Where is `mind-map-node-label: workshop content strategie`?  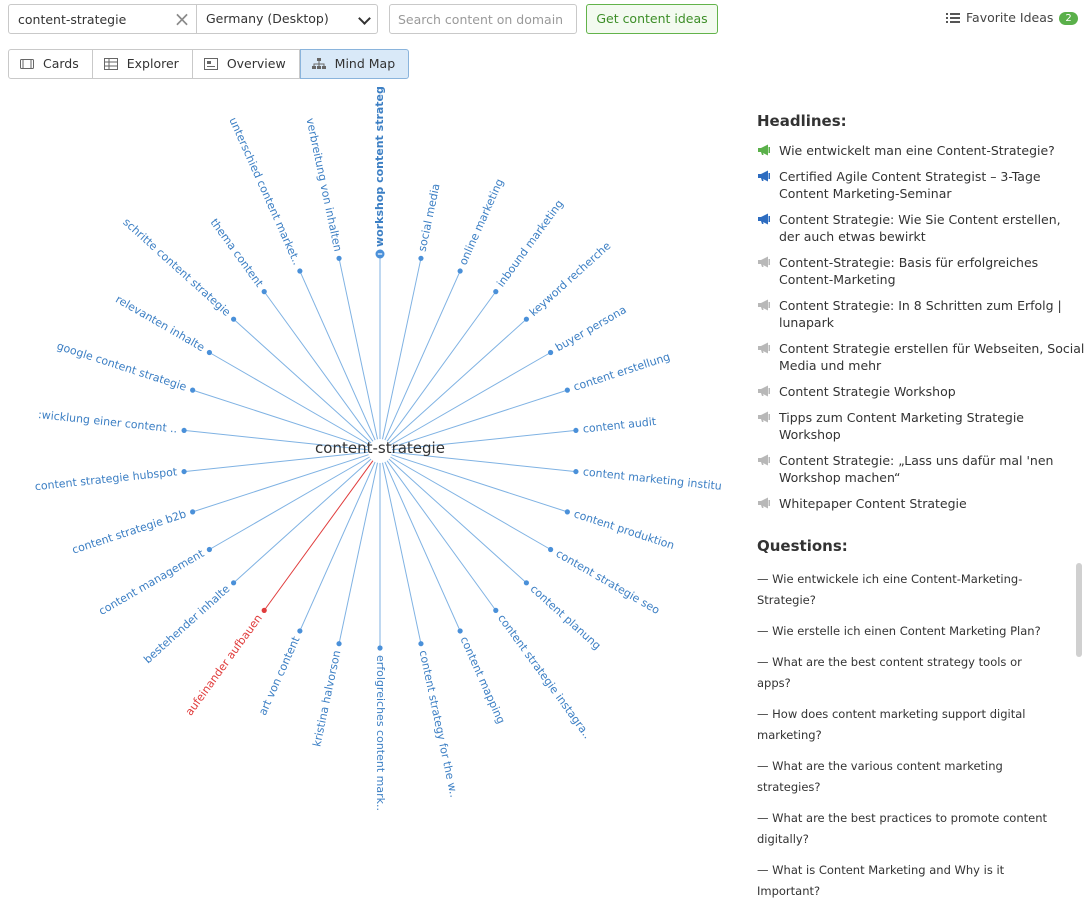
mind-map-node-label: workshop content strategie is located at coordinates (379, 166).